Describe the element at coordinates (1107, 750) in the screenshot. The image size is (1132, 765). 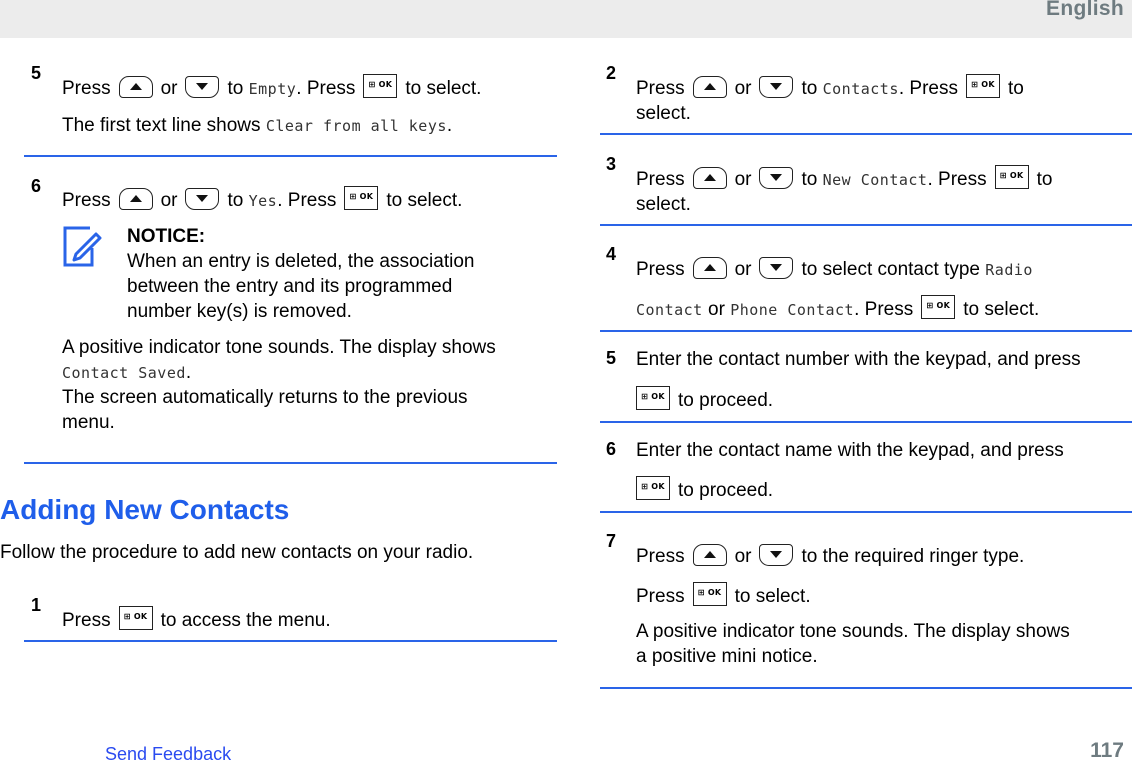
I see `page-number: 117` at that location.